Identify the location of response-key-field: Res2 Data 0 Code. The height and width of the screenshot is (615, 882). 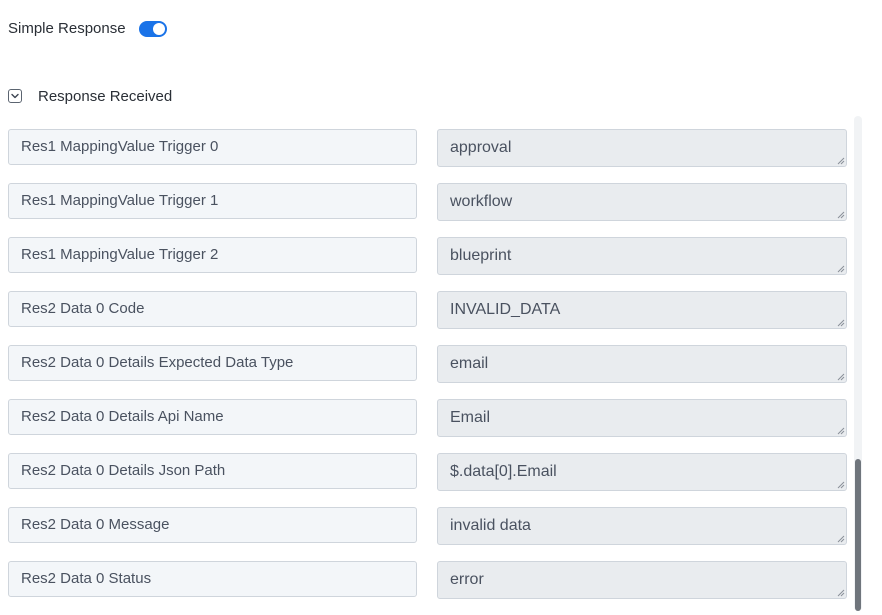
(212, 309).